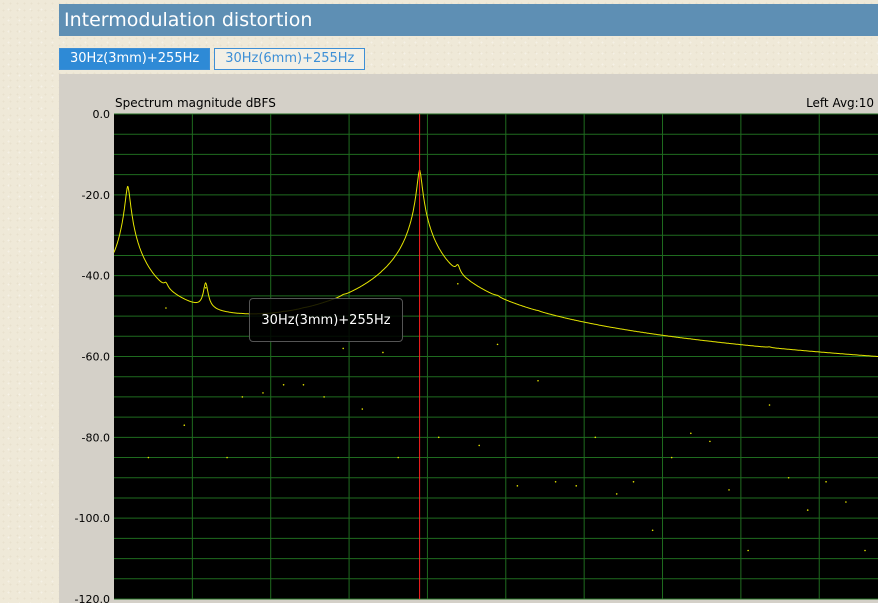 The width and height of the screenshot is (878, 603). I want to click on series-tooltip: 30Hz(3mm)+255Hz, so click(326, 320).